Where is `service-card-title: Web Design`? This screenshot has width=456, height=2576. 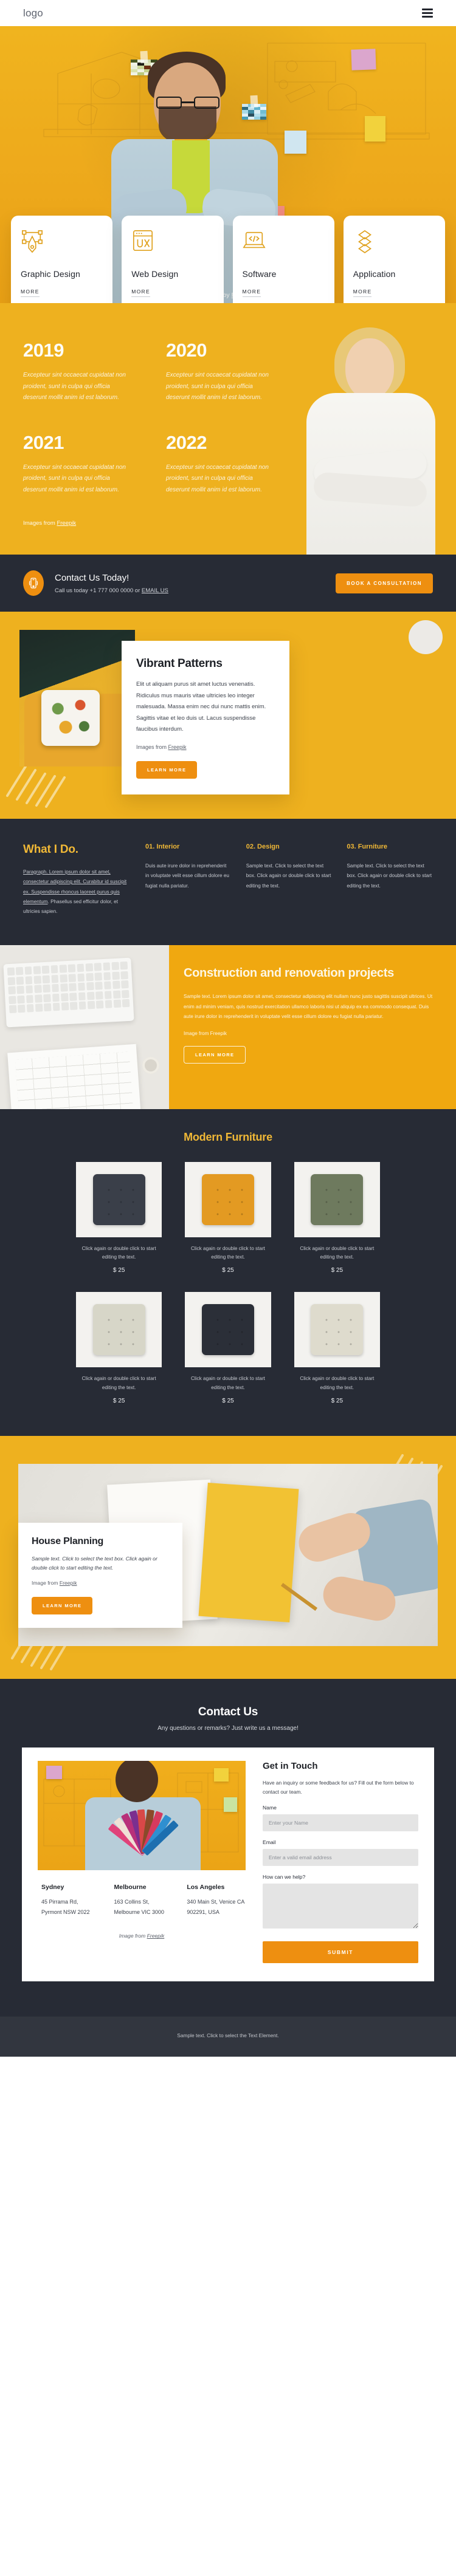
service-card-title: Web Design is located at coordinates (155, 274).